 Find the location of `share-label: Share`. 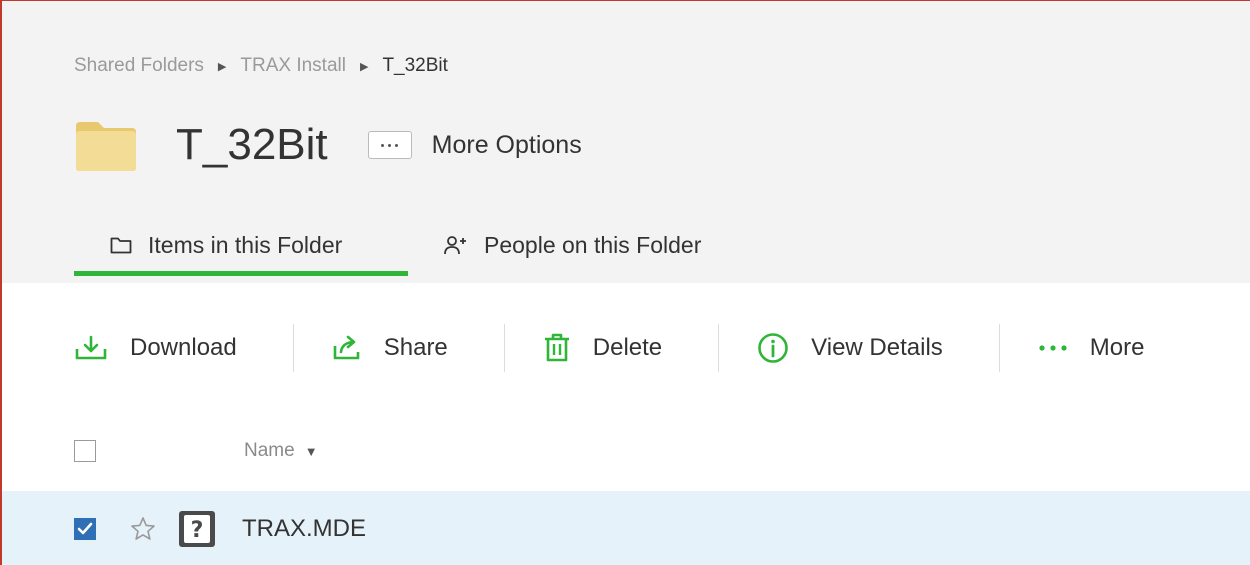

share-label: Share is located at coordinates (415, 347).